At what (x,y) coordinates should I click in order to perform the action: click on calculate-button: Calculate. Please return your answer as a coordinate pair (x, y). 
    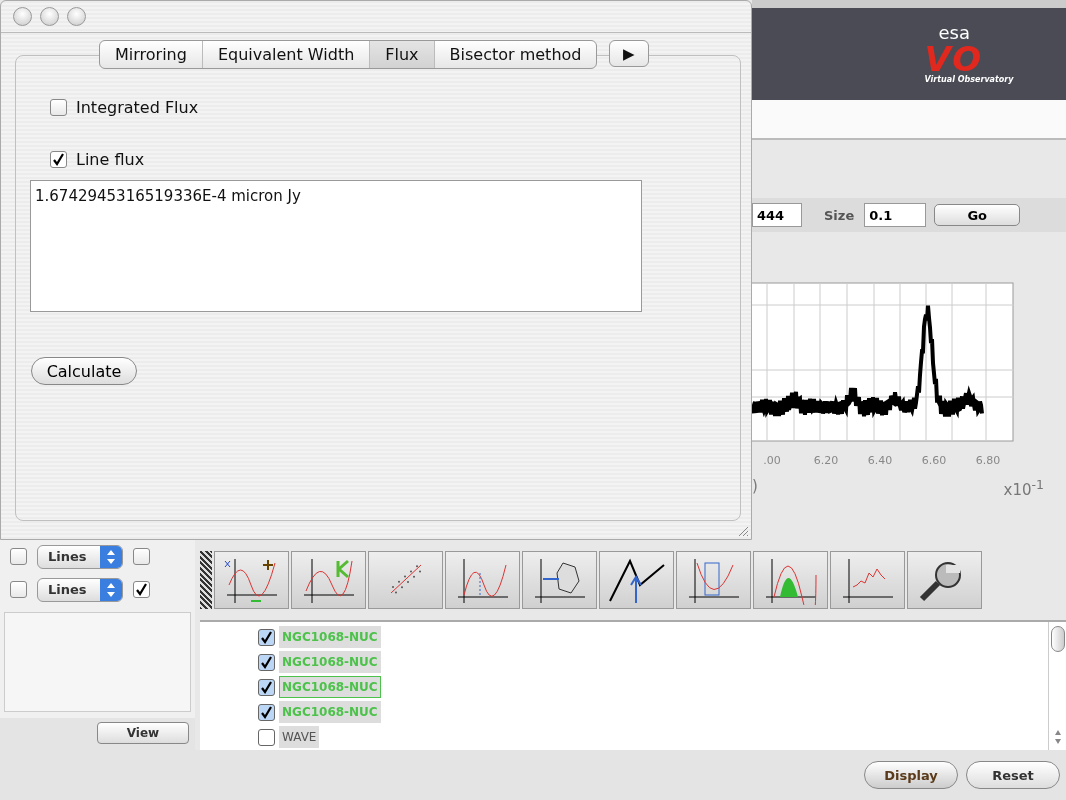
    Looking at the image, I should click on (84, 371).